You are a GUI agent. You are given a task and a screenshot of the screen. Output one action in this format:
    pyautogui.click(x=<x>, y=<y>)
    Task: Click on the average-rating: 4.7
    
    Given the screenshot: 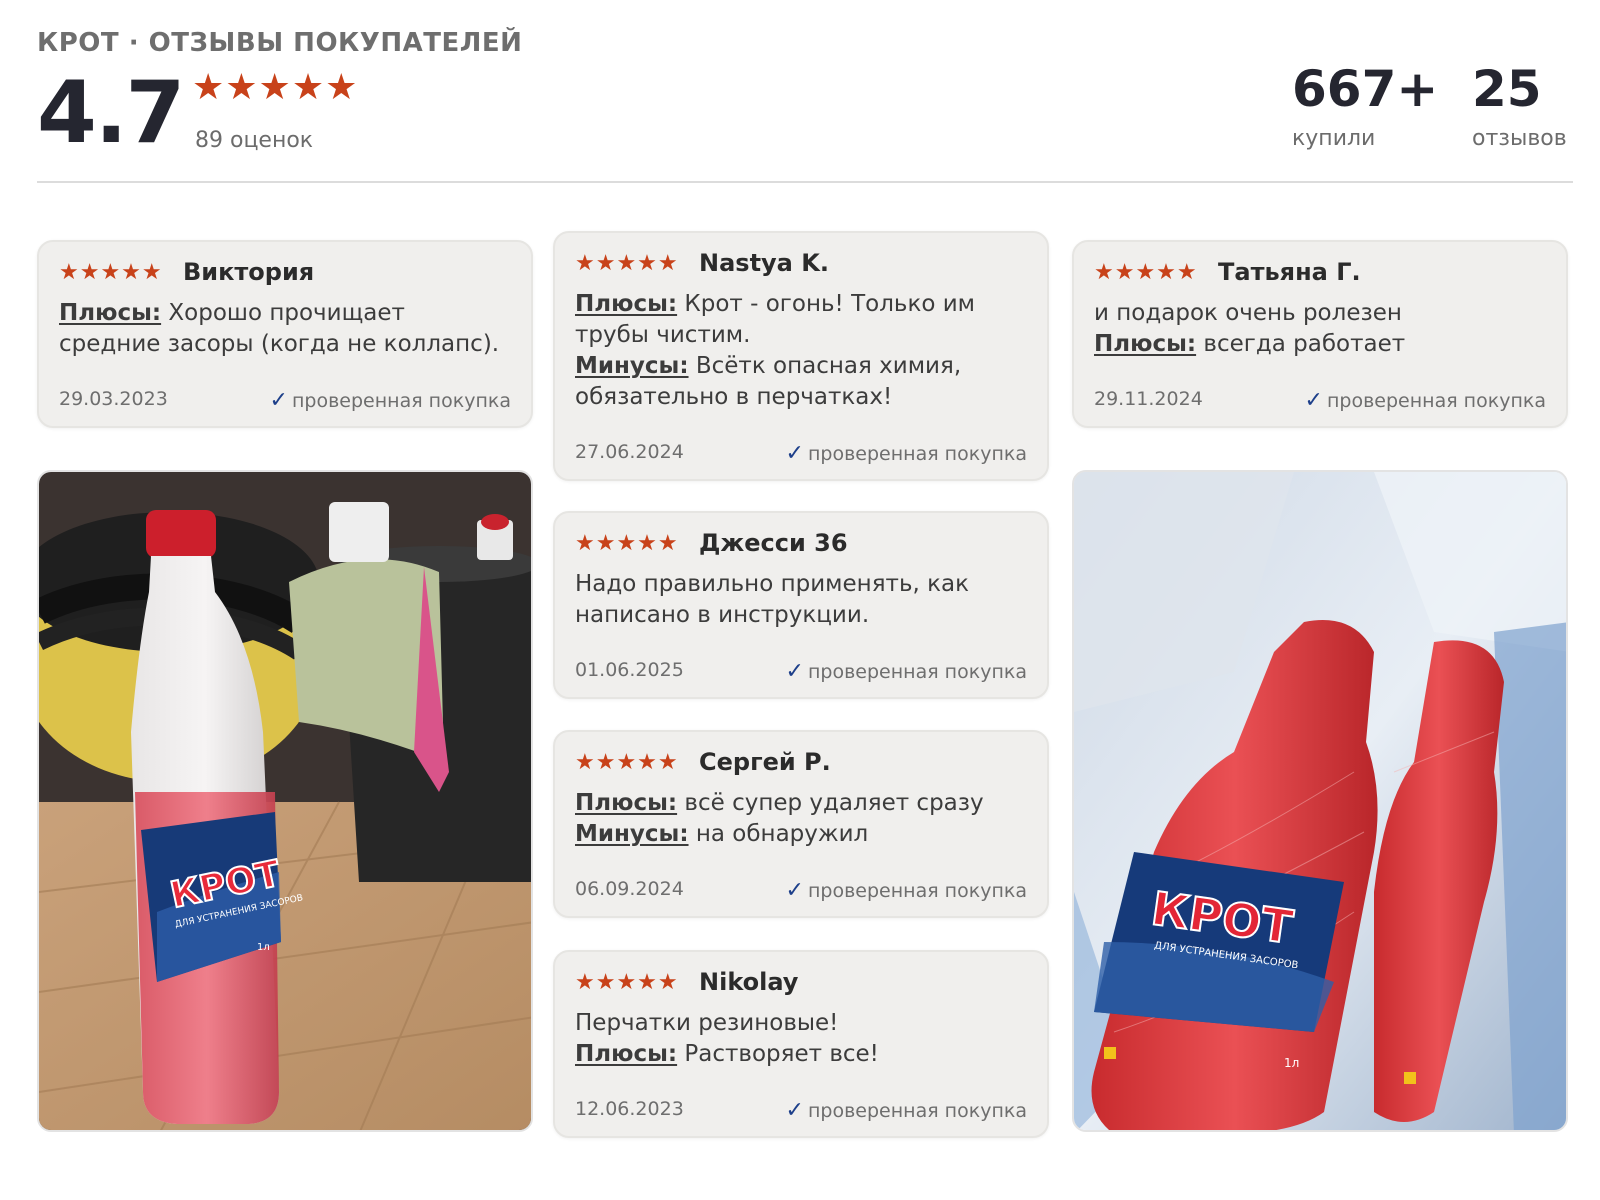 What is the action you would take?
    pyautogui.click(x=111, y=113)
    